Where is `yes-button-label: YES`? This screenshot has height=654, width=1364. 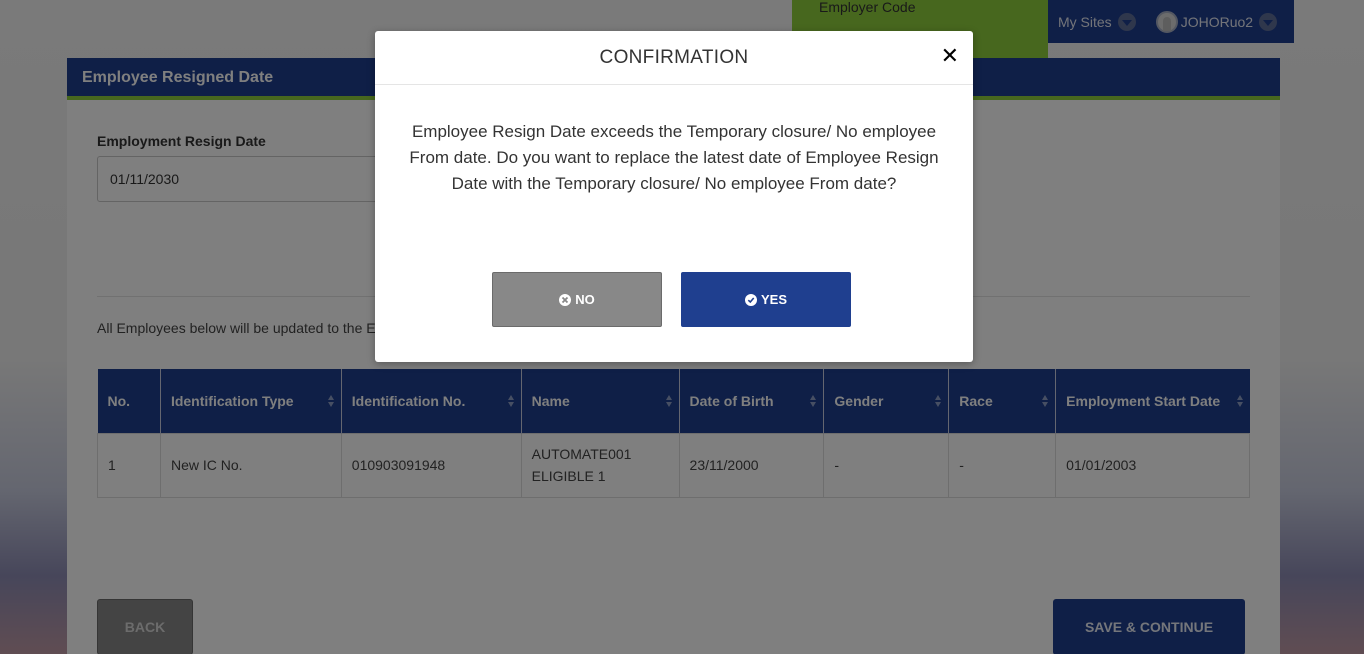
yes-button-label: YES is located at coordinates (773, 299).